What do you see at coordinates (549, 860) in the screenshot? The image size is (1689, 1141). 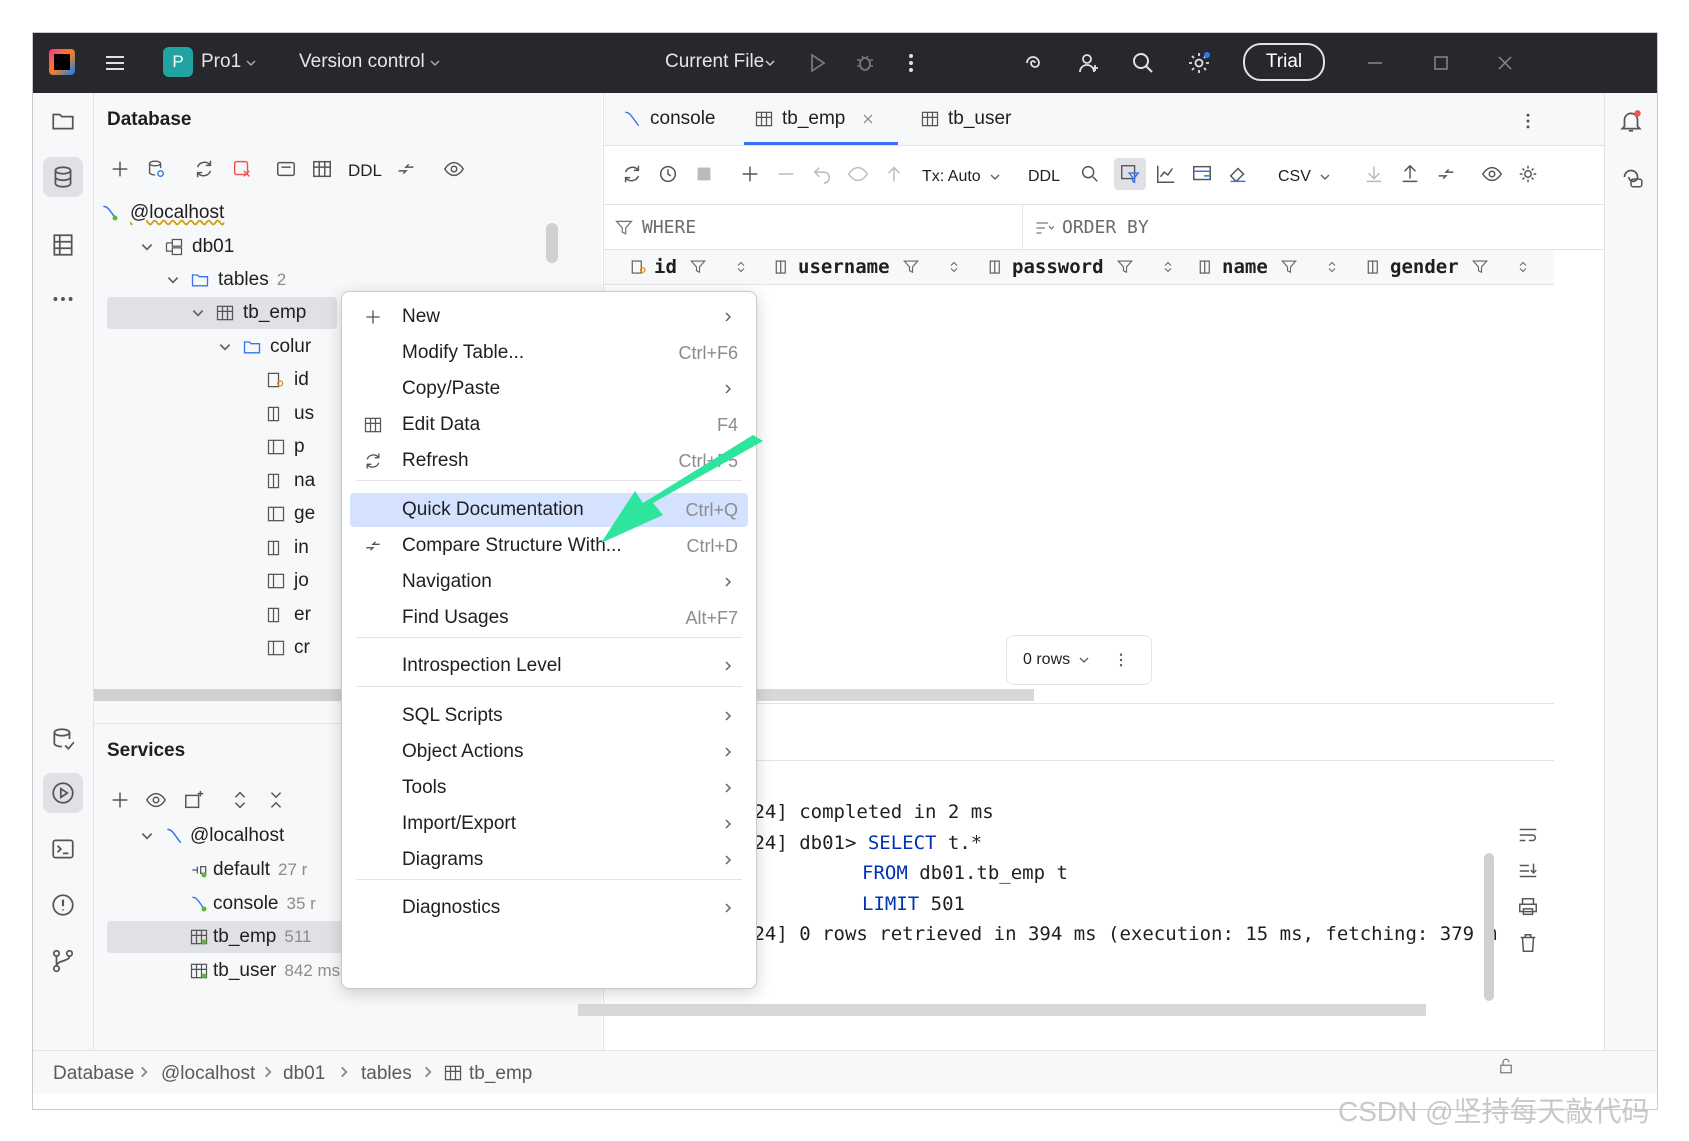 I see `menu-item-diagrams: Diagrams` at bounding box center [549, 860].